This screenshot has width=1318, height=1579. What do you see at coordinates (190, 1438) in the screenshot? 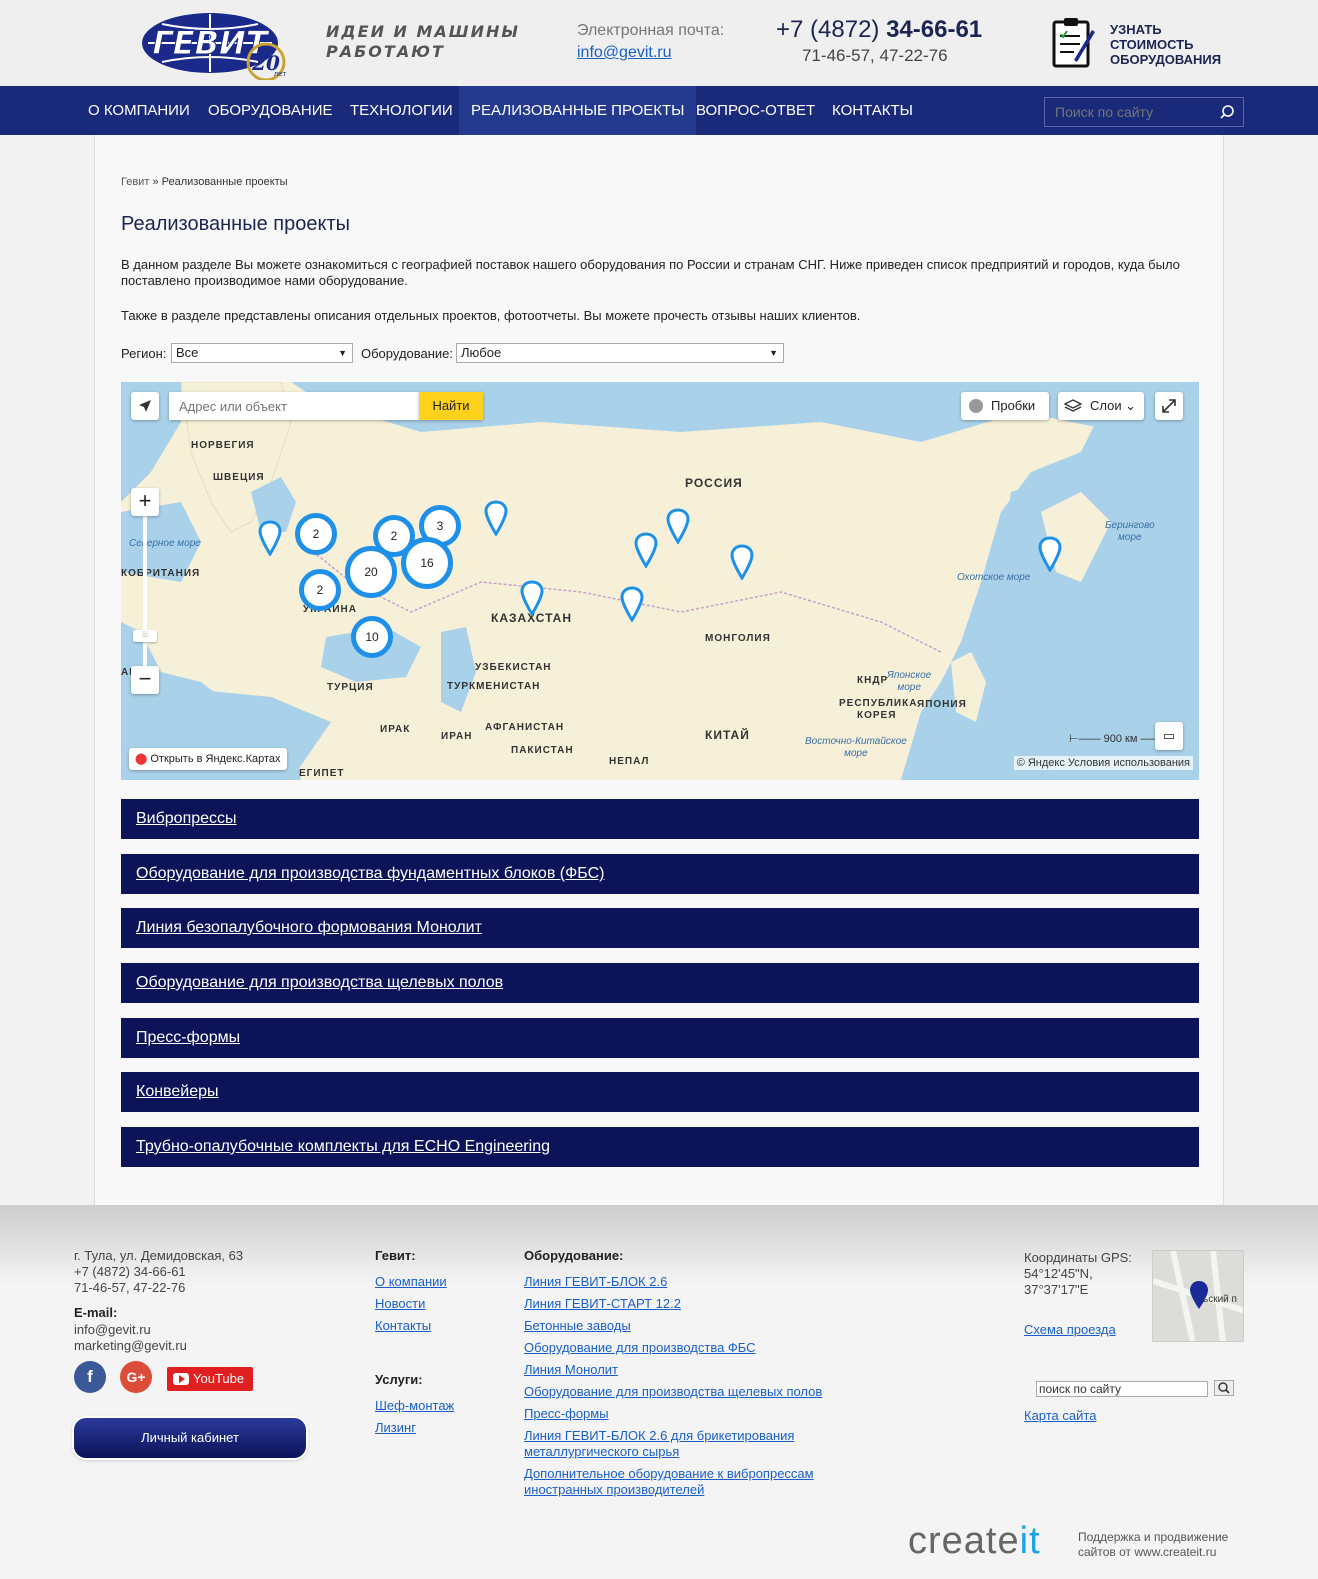
I see `personal-cabinet-button: Личный кабинет` at bounding box center [190, 1438].